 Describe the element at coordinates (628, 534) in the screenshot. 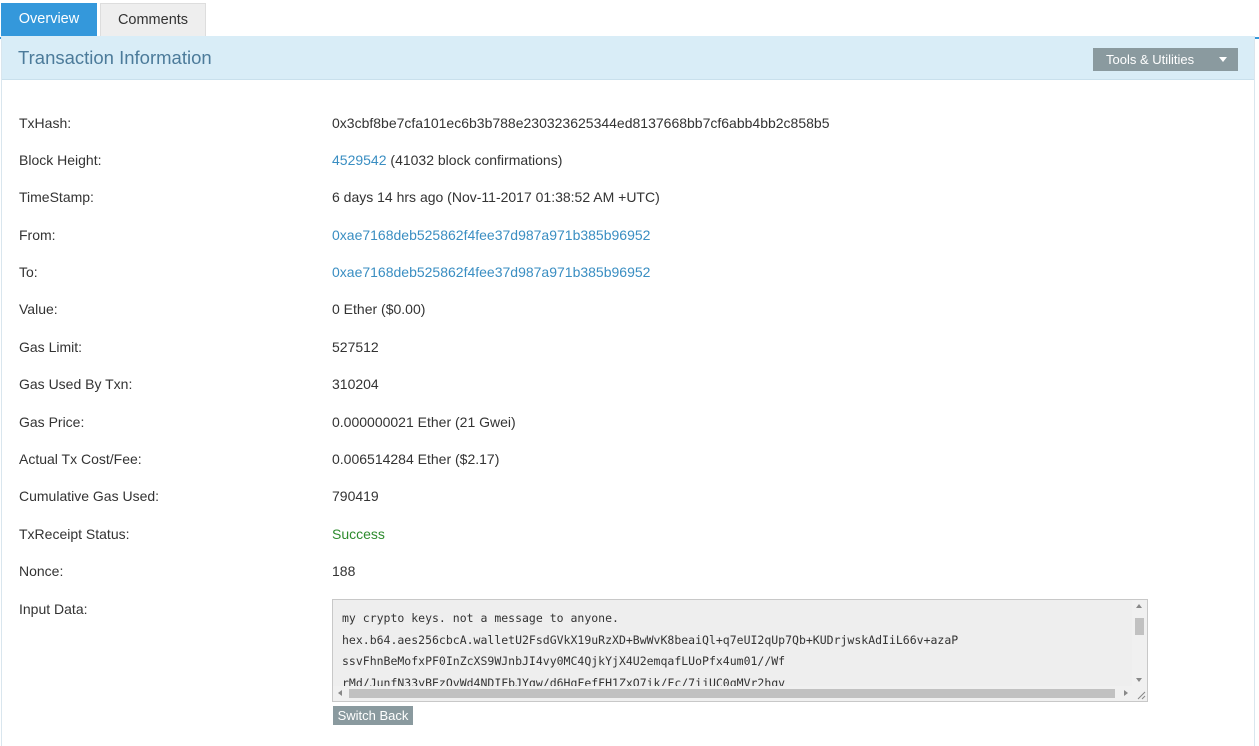

I see `row-receipt-status: TxReceipt Status: Success` at that location.